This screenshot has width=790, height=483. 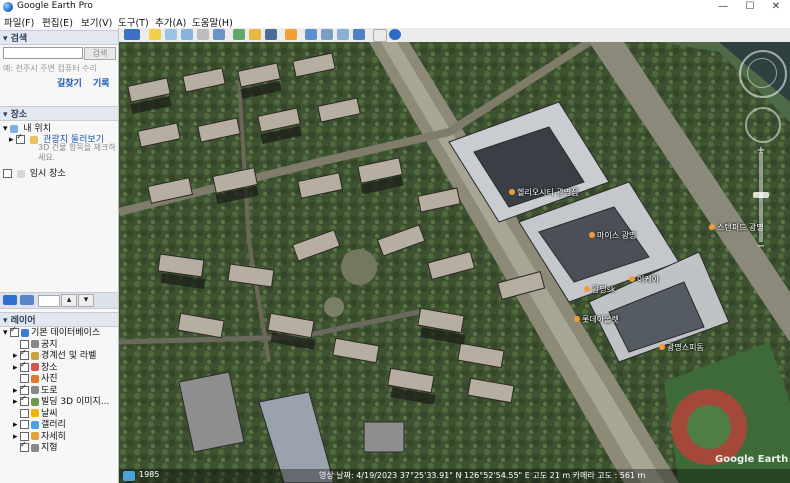 I want to click on map-place-label: 광명sk, so click(x=600, y=289).